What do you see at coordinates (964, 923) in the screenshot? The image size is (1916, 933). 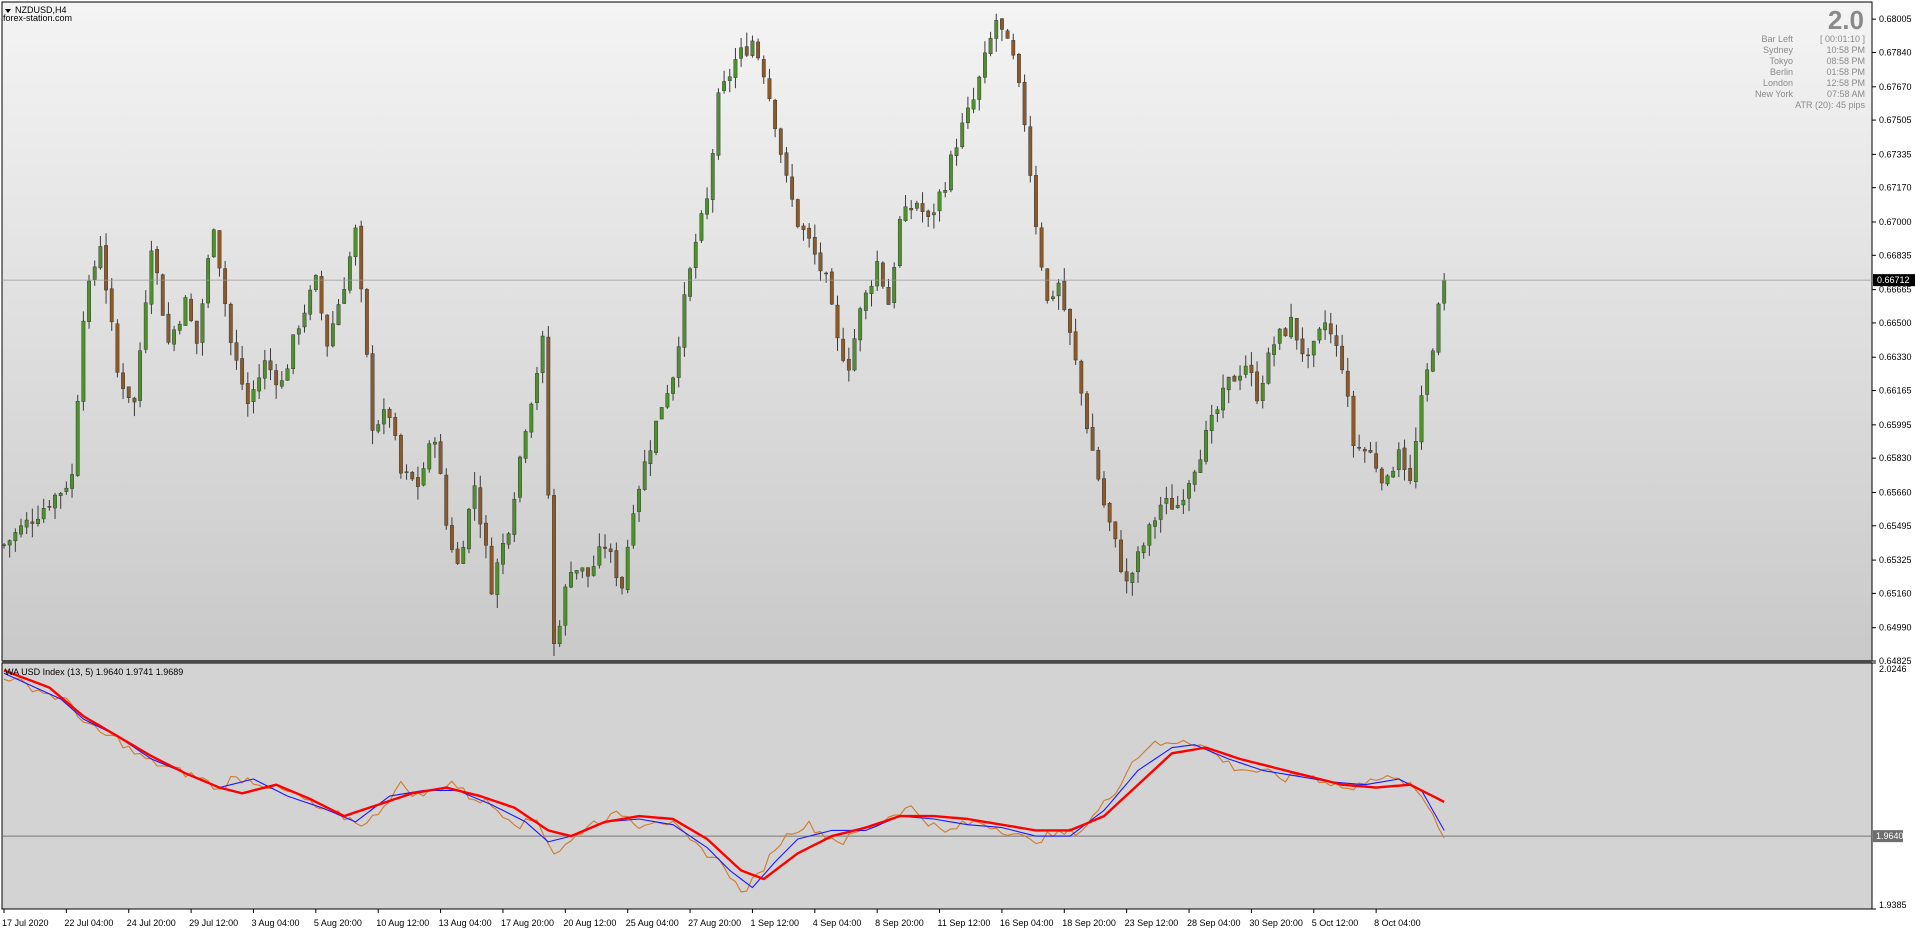 I see `time-tick-label: 11 Sep 12:00` at bounding box center [964, 923].